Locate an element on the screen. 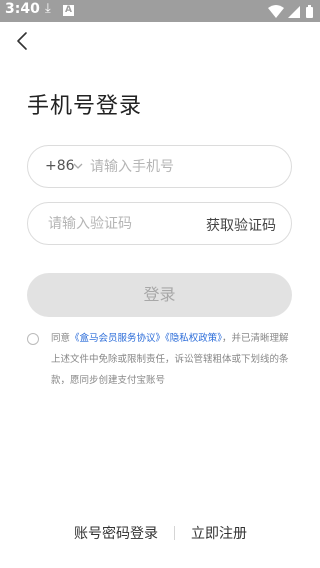 Image resolution: width=320 pixels, height=568 pixels. login-button: 登录 is located at coordinates (159, 295).